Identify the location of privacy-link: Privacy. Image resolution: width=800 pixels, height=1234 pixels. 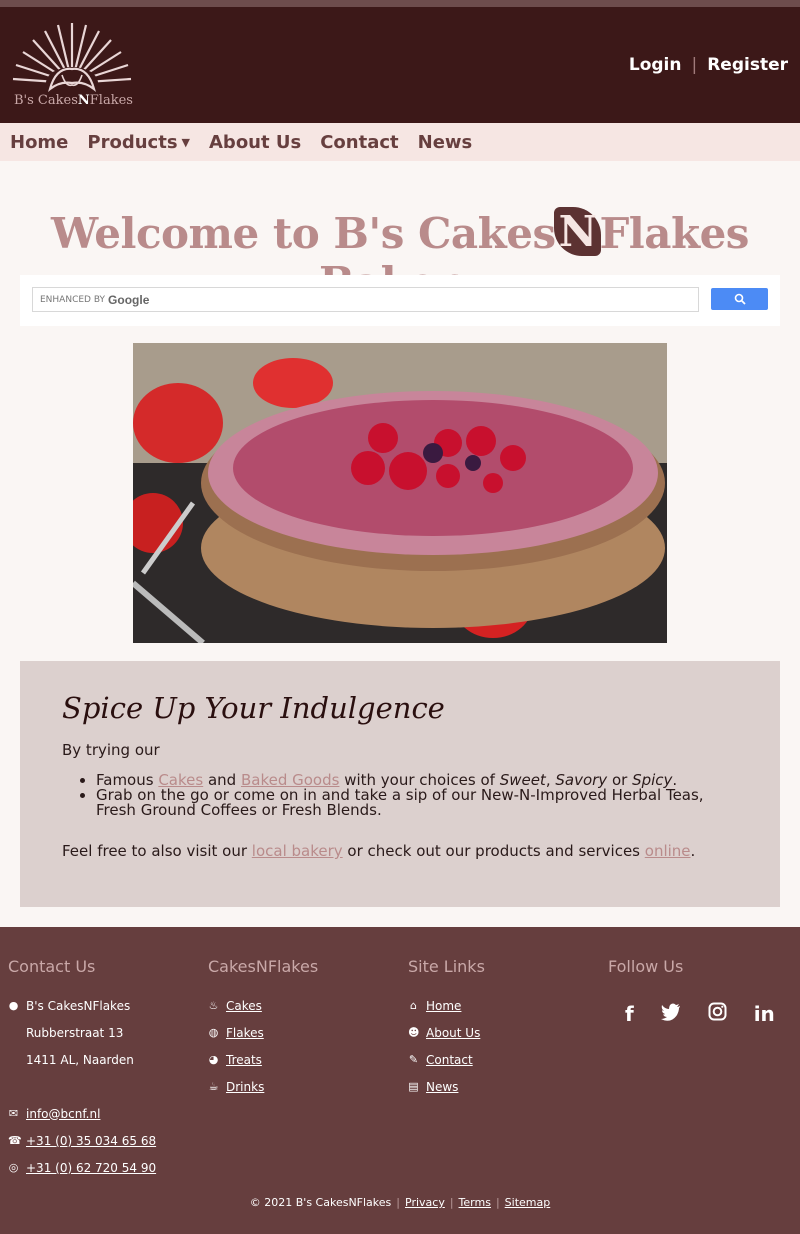
(425, 1202).